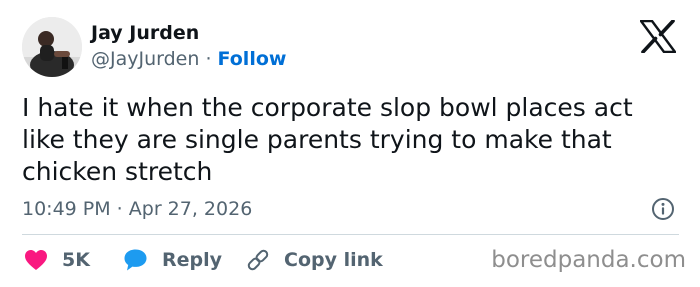 The height and width of the screenshot is (287, 700). What do you see at coordinates (57, 260) in the screenshot?
I see `like-button: 5K` at bounding box center [57, 260].